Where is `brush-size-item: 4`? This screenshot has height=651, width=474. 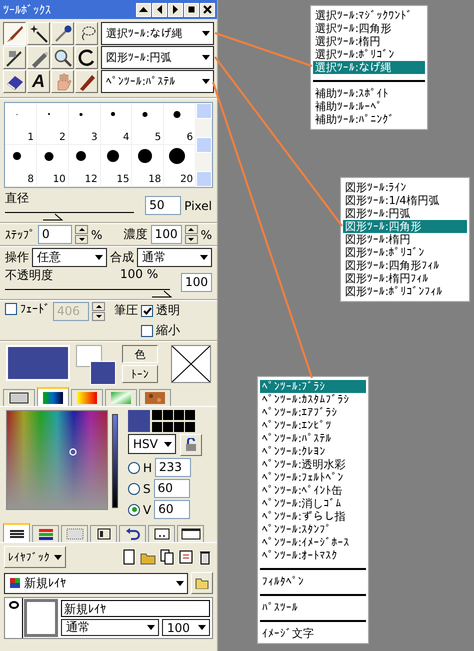 brush-size-item: 4 is located at coordinates (116, 124).